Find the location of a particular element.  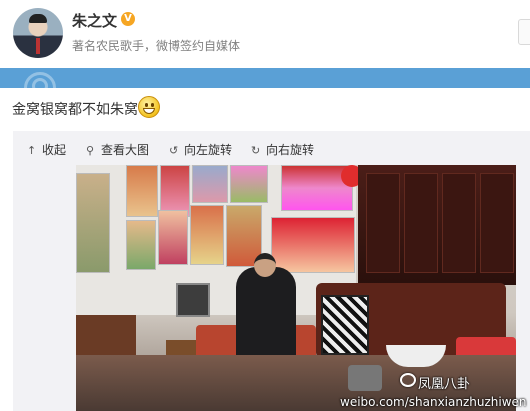

emoji-mouth is located at coordinates (149, 111).